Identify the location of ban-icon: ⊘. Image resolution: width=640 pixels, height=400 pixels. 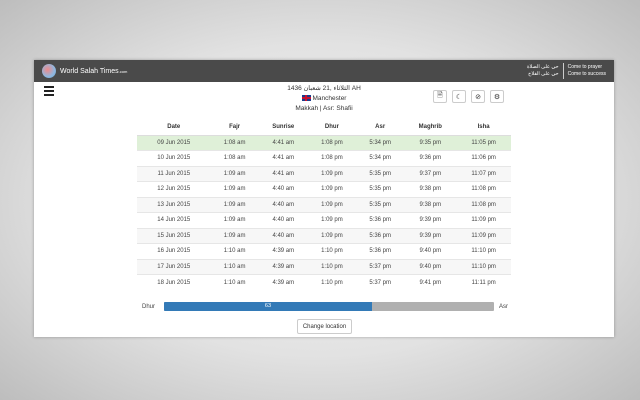
(478, 97).